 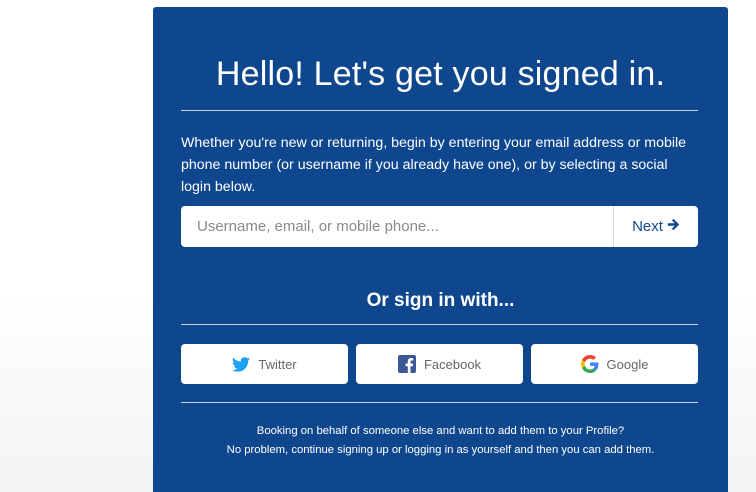 What do you see at coordinates (439, 324) in the screenshot?
I see `social-divider` at bounding box center [439, 324].